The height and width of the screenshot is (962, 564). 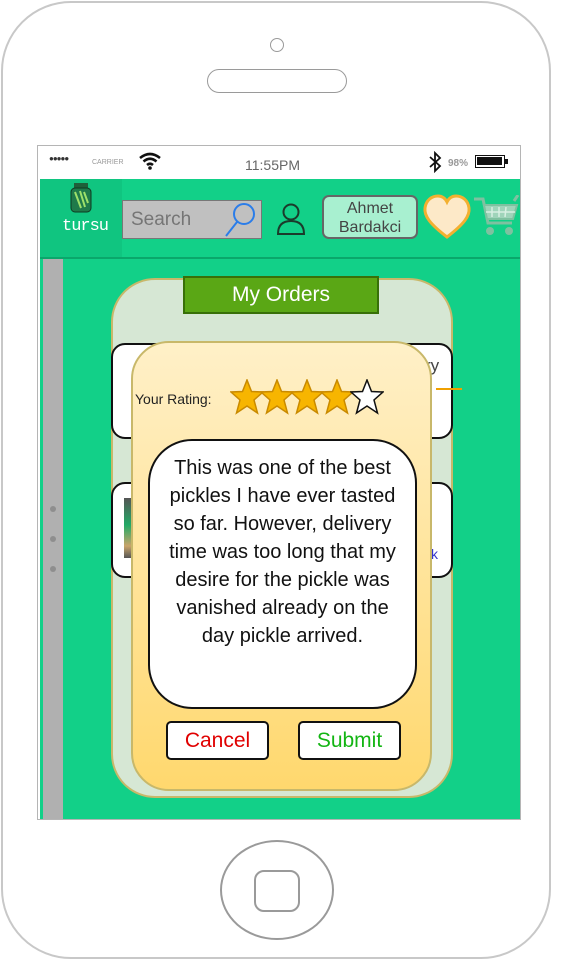 I want to click on rating-label: Your Rating:, so click(x=173, y=399).